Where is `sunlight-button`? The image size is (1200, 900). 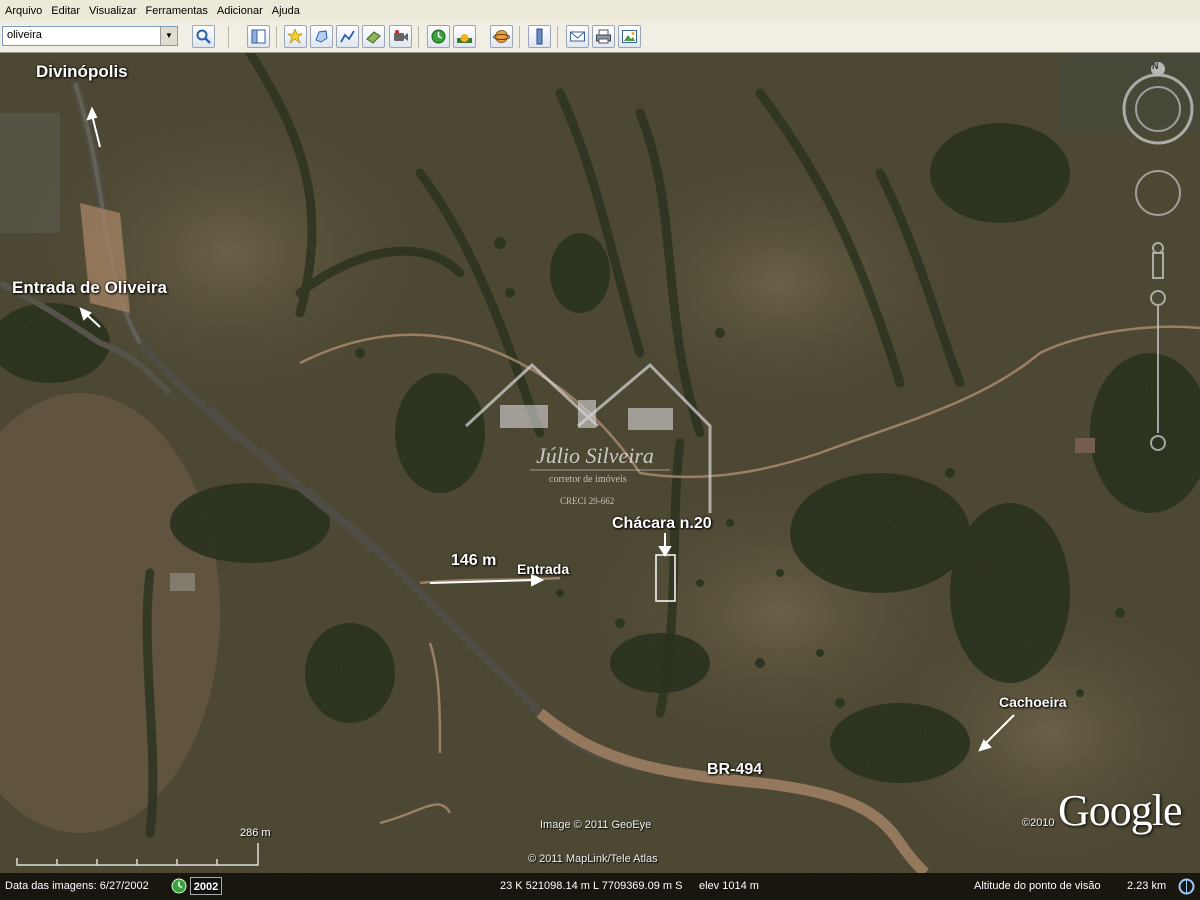
sunlight-button is located at coordinates (464, 36).